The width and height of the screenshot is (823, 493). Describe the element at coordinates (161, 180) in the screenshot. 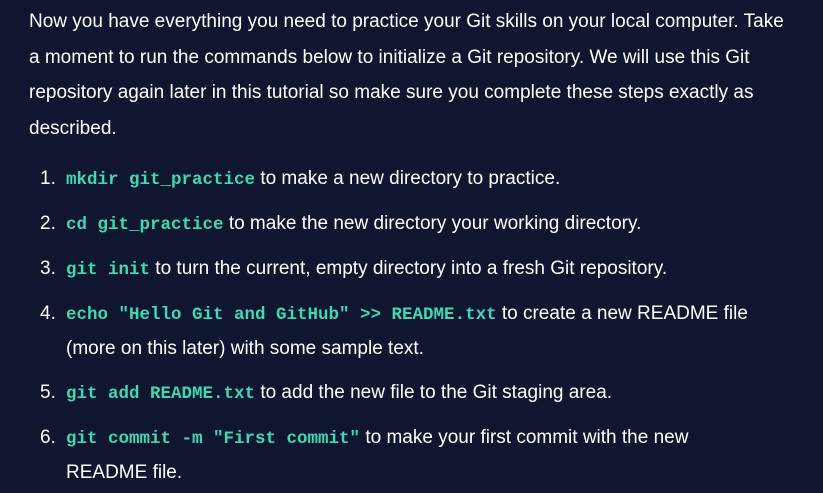

I see `command-code: mkdir git_practice` at that location.